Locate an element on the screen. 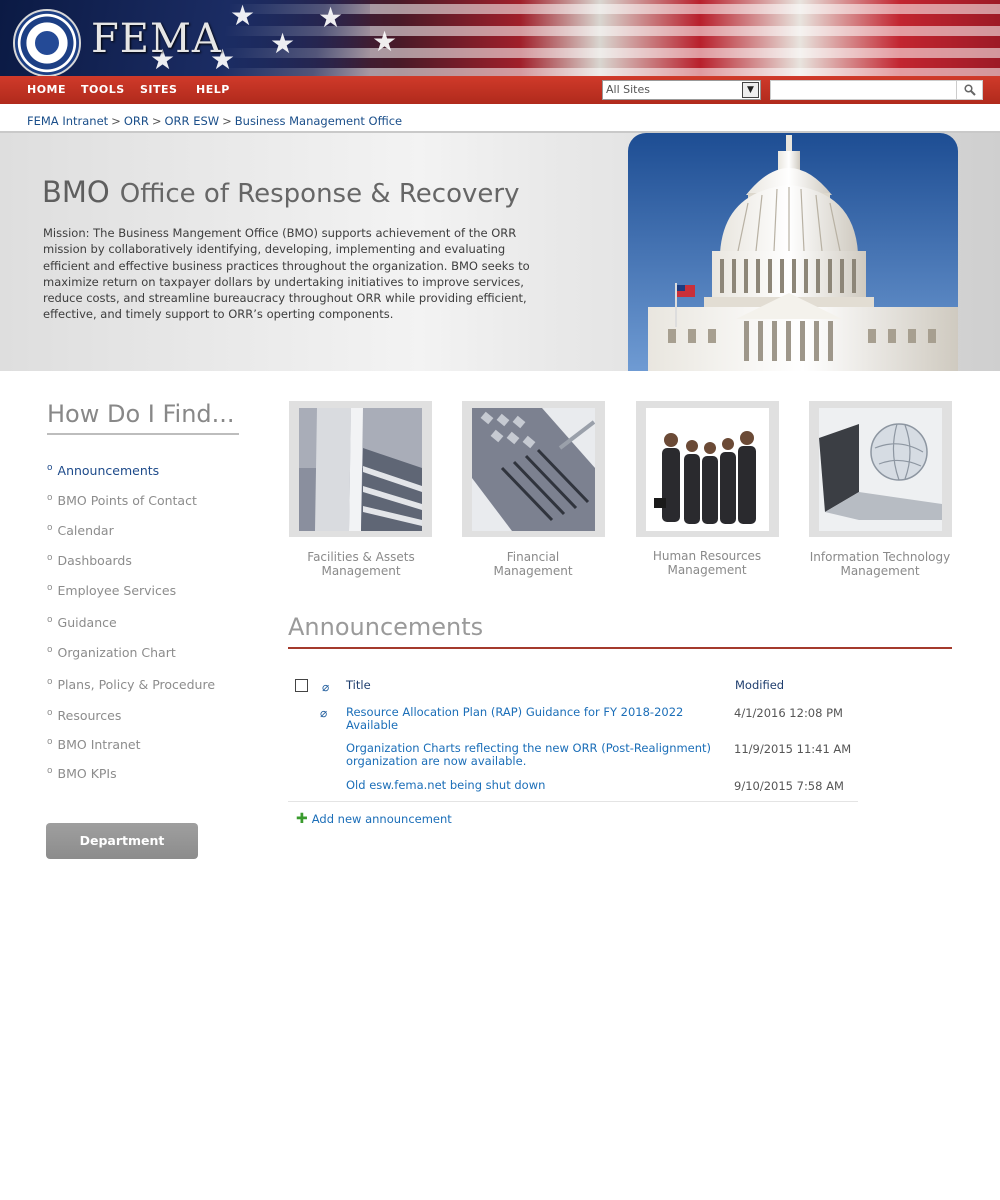 This screenshot has height=1200, width=1000. fema-logo: FEMA is located at coordinates (156, 39).